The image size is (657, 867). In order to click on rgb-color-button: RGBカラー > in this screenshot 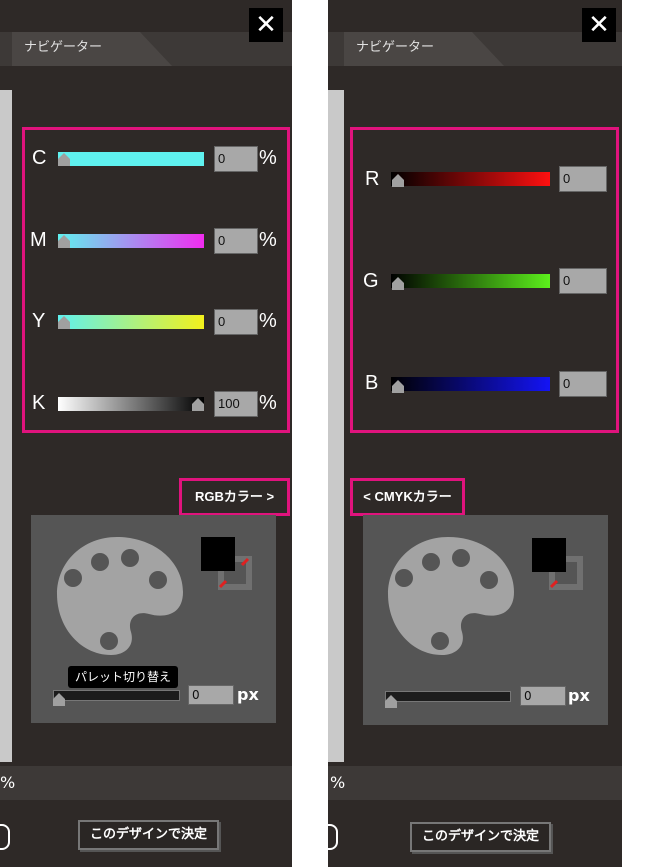, I will do `click(234, 497)`.